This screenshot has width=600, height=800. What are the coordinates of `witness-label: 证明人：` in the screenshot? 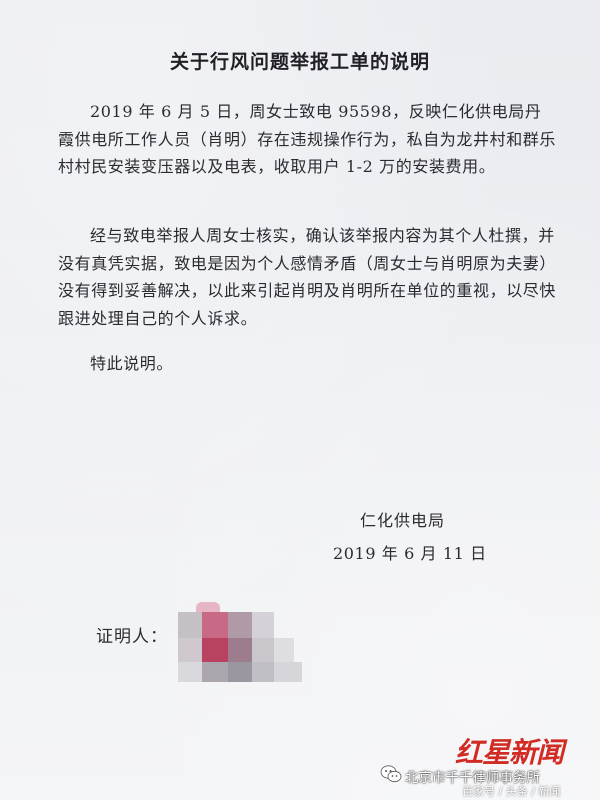 It's located at (132, 637).